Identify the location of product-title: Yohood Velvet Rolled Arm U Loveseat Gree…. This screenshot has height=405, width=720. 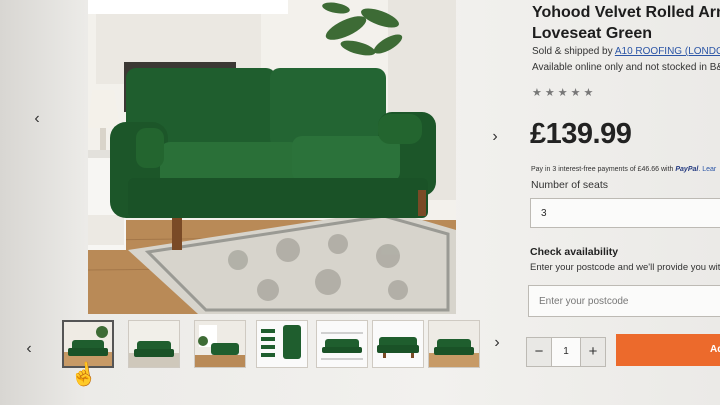
(626, 23).